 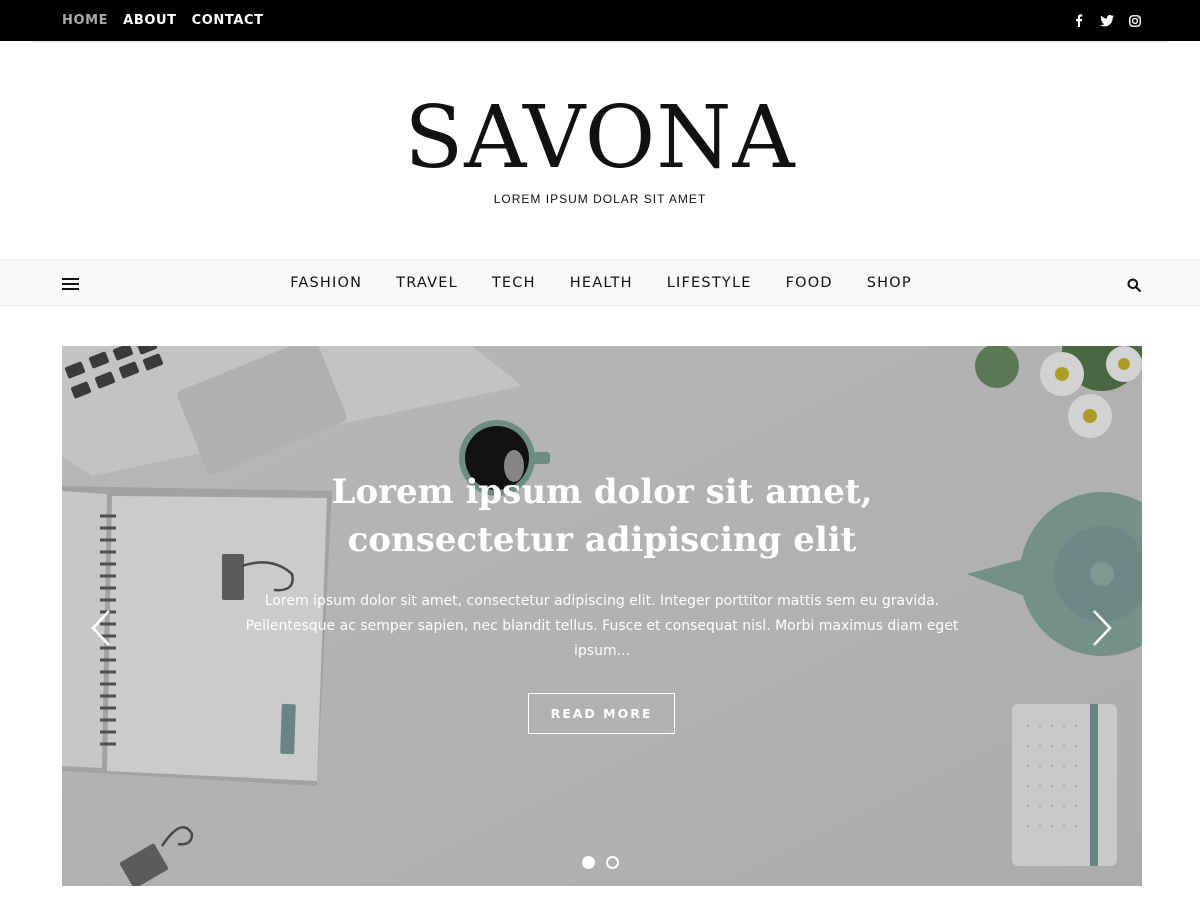 I want to click on nav-item-lifestyle: LIFESTYLE, so click(x=709, y=283).